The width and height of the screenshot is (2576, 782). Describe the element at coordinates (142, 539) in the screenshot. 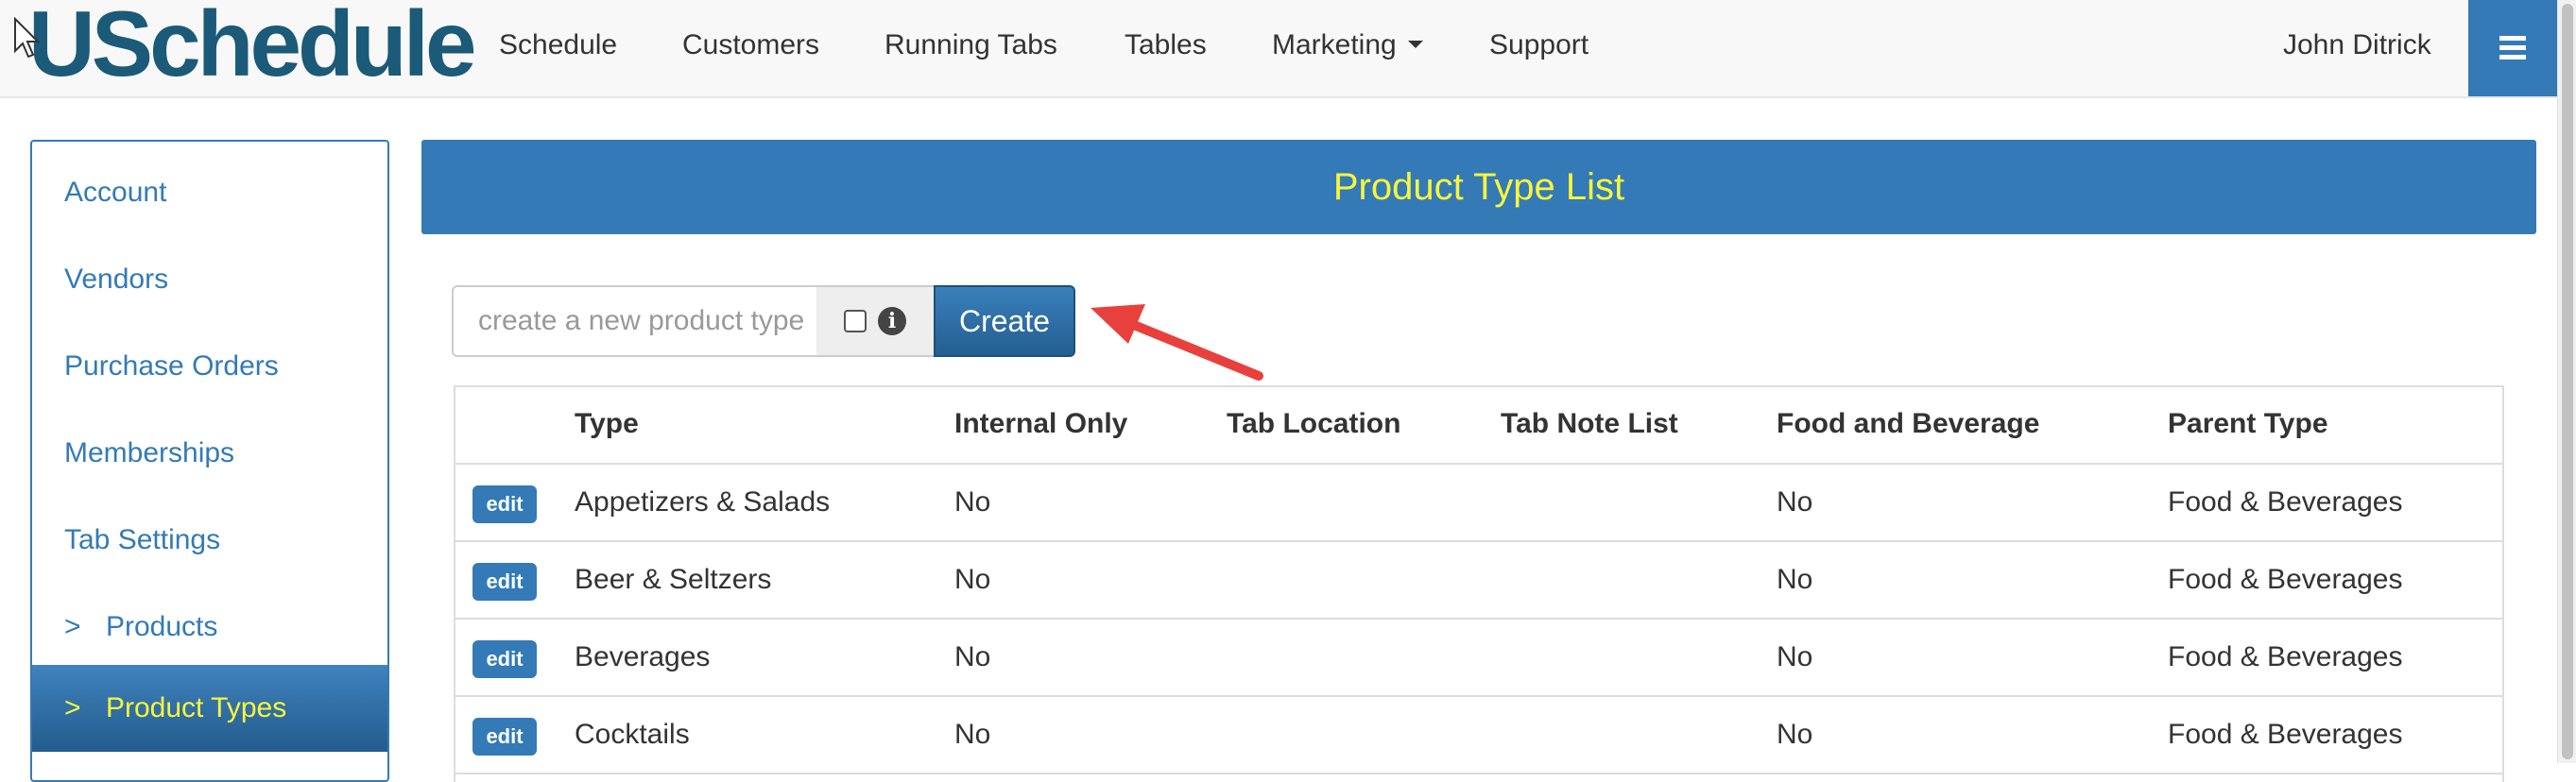

I see `sidebar-item-label: Tab Settings` at that location.